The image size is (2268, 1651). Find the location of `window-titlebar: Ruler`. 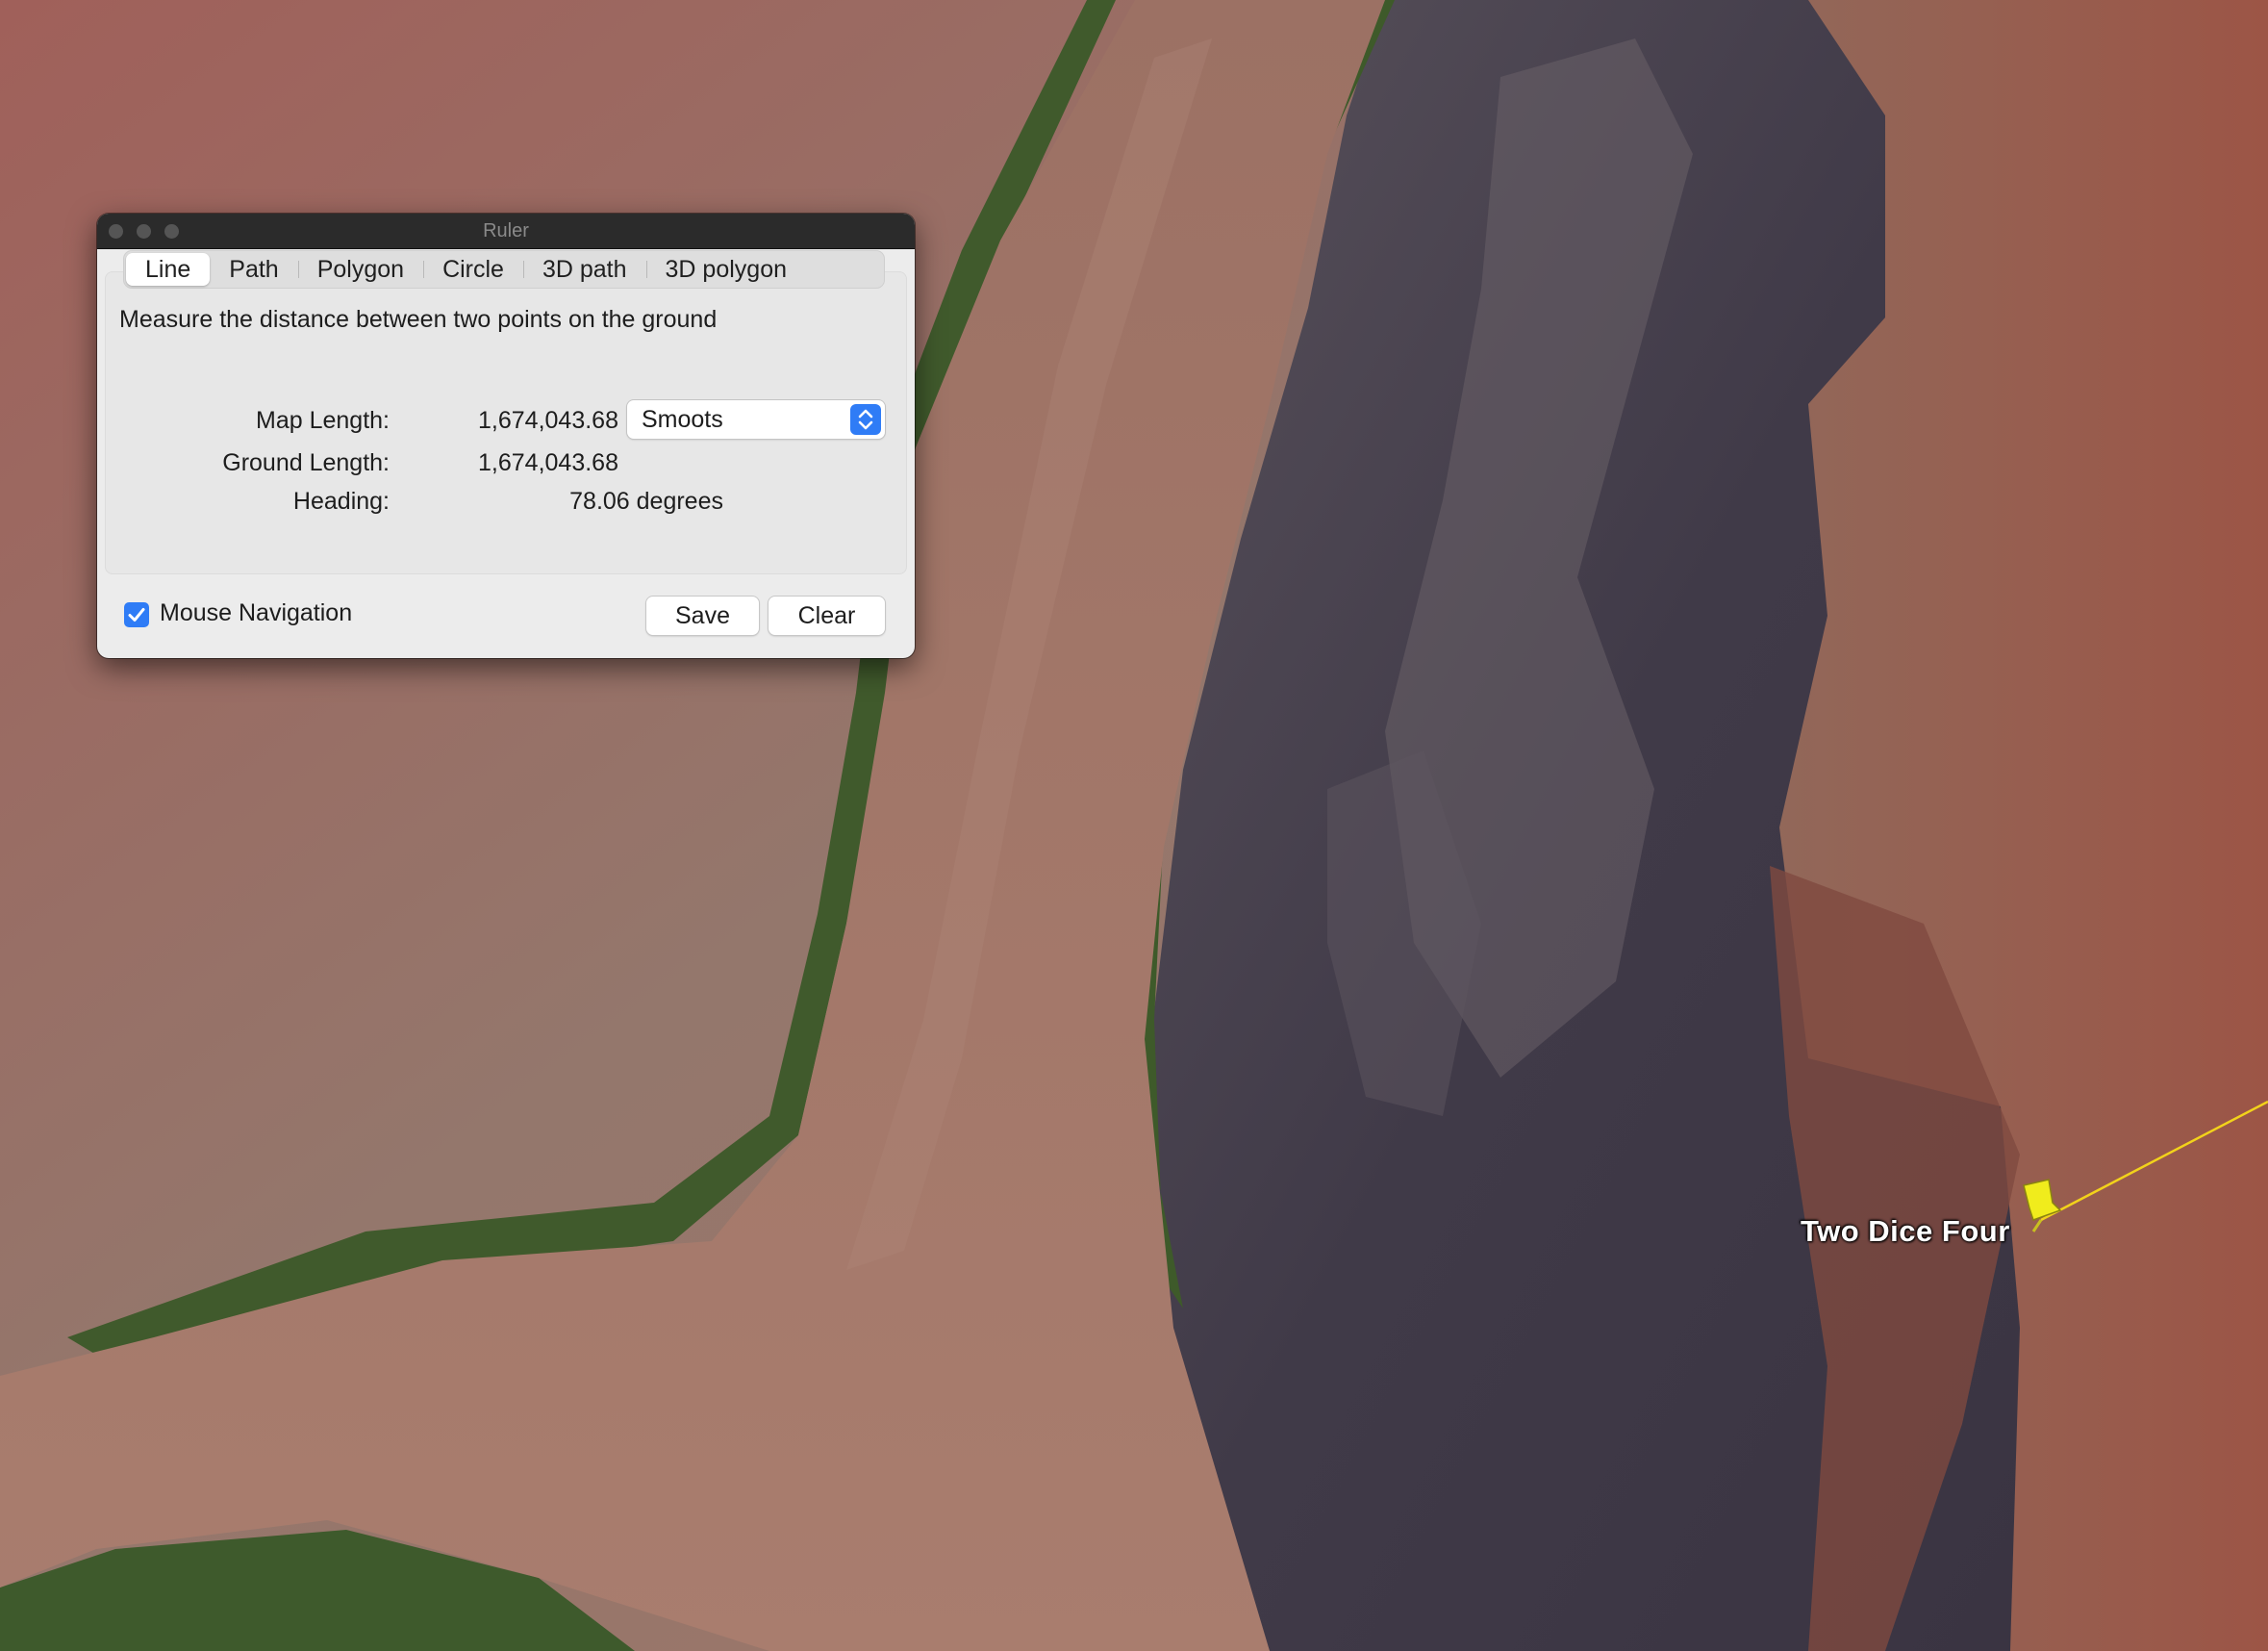

window-titlebar: Ruler is located at coordinates (506, 231).